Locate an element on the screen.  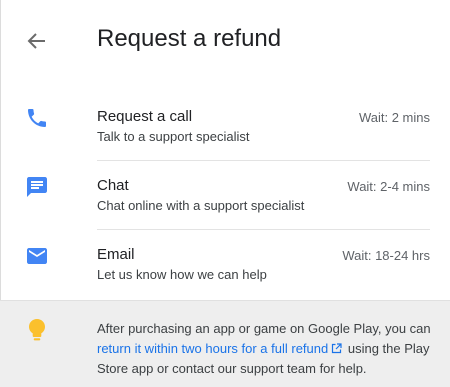
page-title: Request a refund is located at coordinates (189, 38).